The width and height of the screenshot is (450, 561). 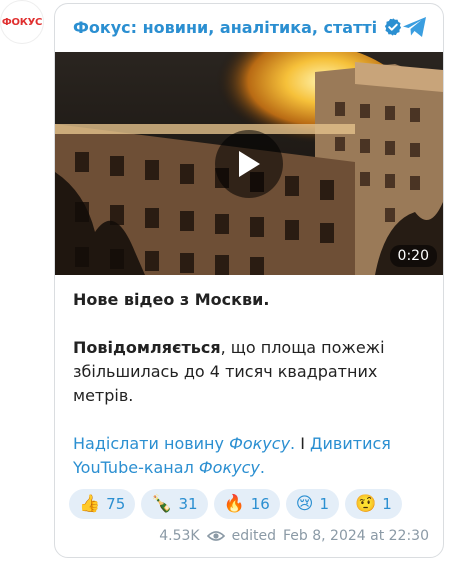 What do you see at coordinates (116, 504) in the screenshot?
I see `reaction-count: 75` at bounding box center [116, 504].